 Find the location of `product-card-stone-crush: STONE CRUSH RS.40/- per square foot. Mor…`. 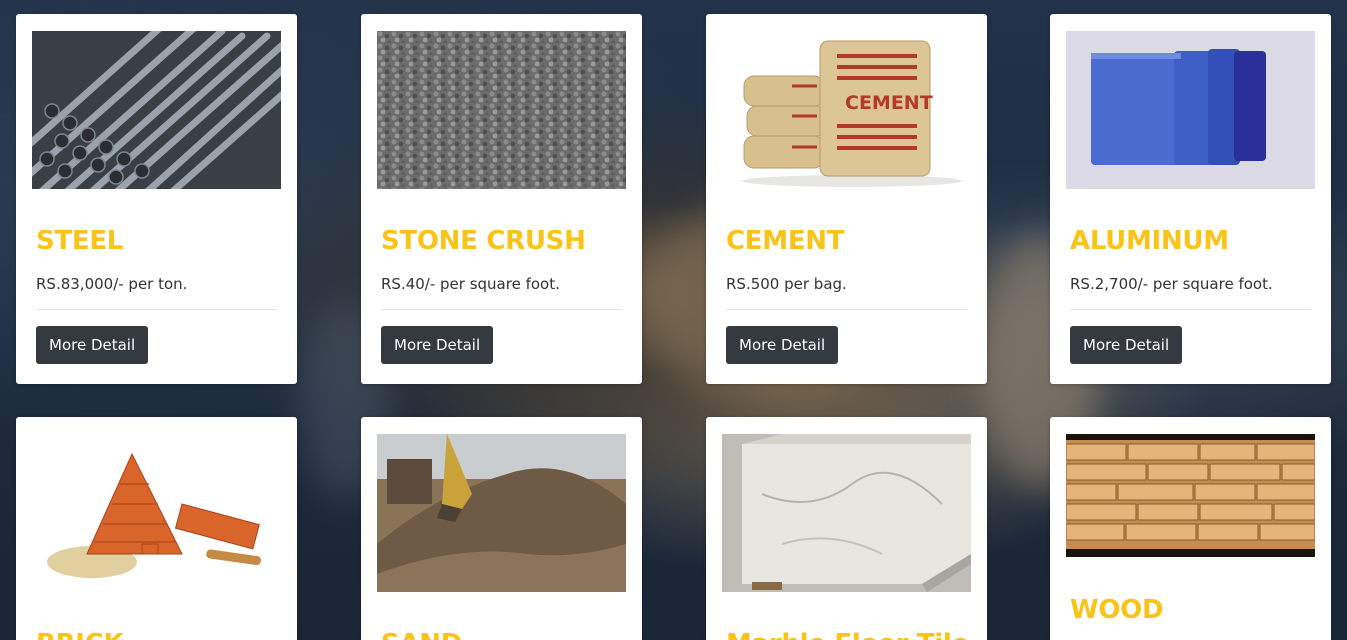

product-card-stone-crush: STONE CRUSH RS.40/- per square foot. Mor… is located at coordinates (501, 199).